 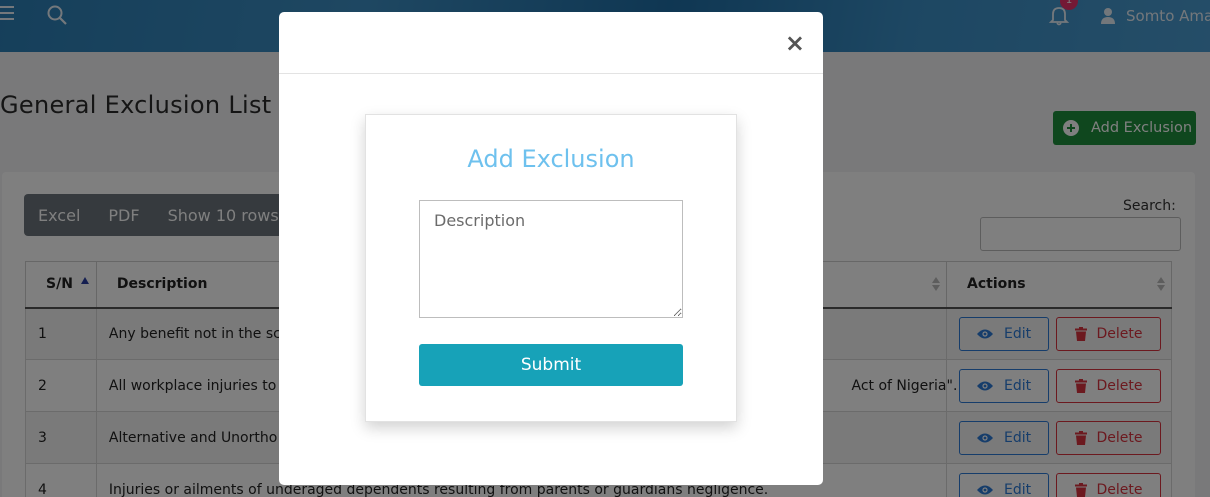 What do you see at coordinates (795, 43) in the screenshot?
I see `close-icon: ×` at bounding box center [795, 43].